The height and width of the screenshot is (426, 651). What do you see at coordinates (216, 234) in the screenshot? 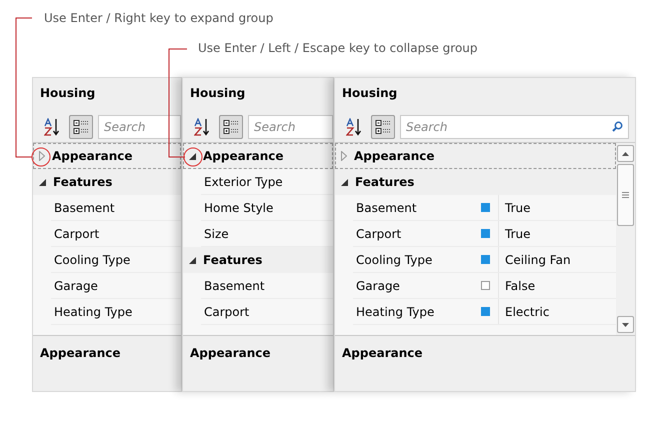
I see `property-name: Size` at bounding box center [216, 234].